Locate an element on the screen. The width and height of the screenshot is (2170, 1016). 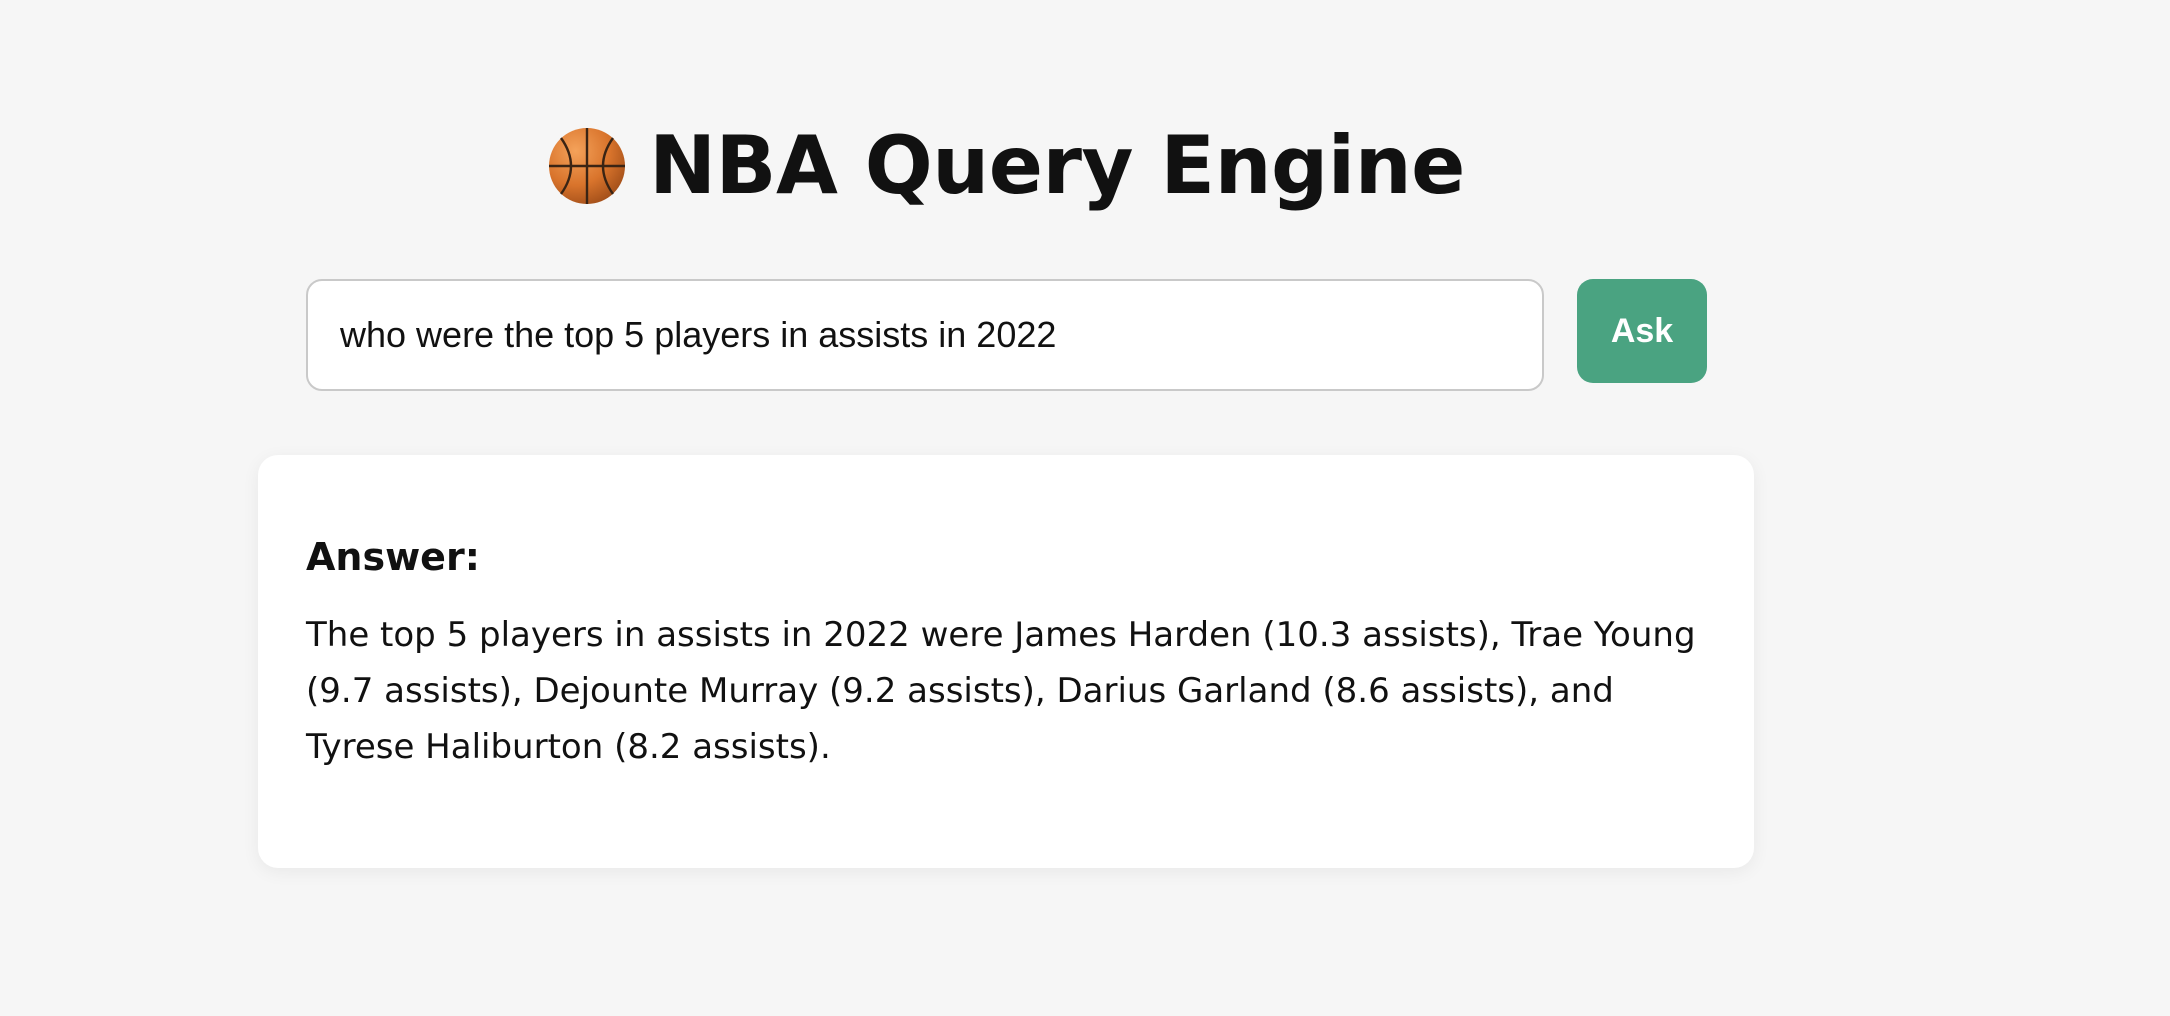
page-title: NBA Query Engine is located at coordinates (1057, 165).